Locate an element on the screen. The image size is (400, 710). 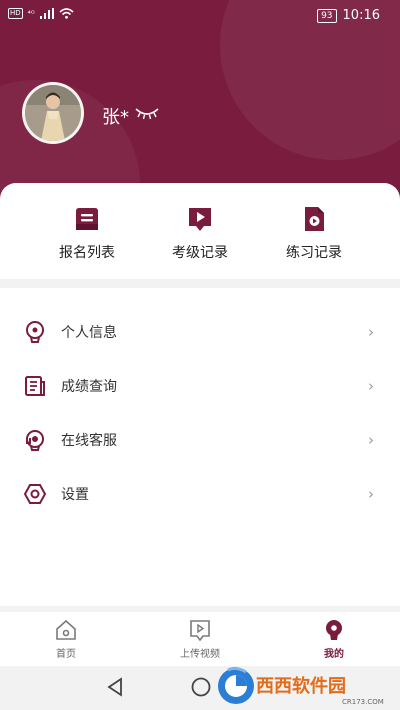
battery-icon: 93 is located at coordinates (327, 15).